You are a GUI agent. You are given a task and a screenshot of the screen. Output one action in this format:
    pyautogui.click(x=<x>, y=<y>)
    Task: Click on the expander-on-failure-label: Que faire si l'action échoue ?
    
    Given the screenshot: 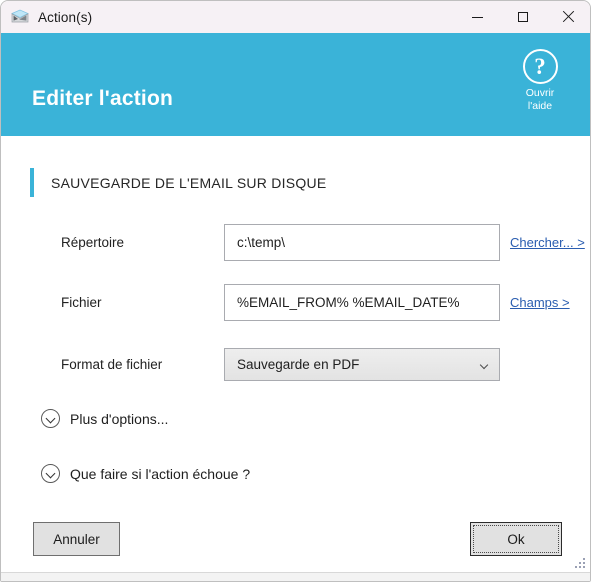 What is the action you would take?
    pyautogui.click(x=160, y=473)
    